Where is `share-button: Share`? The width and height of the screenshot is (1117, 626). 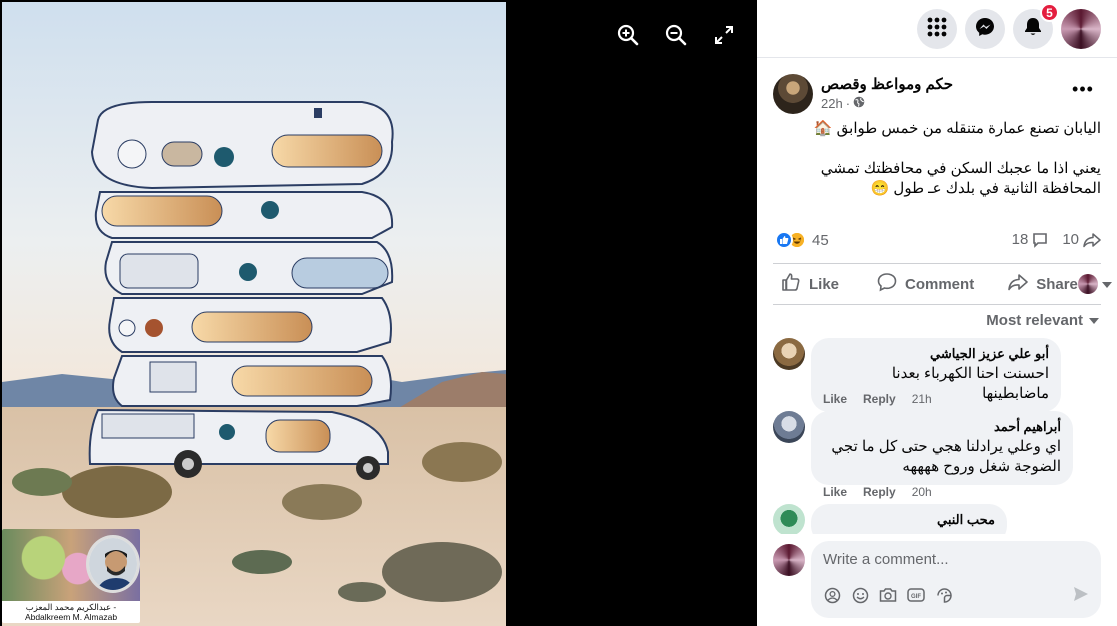 share-button: Share is located at coordinates (1043, 284).